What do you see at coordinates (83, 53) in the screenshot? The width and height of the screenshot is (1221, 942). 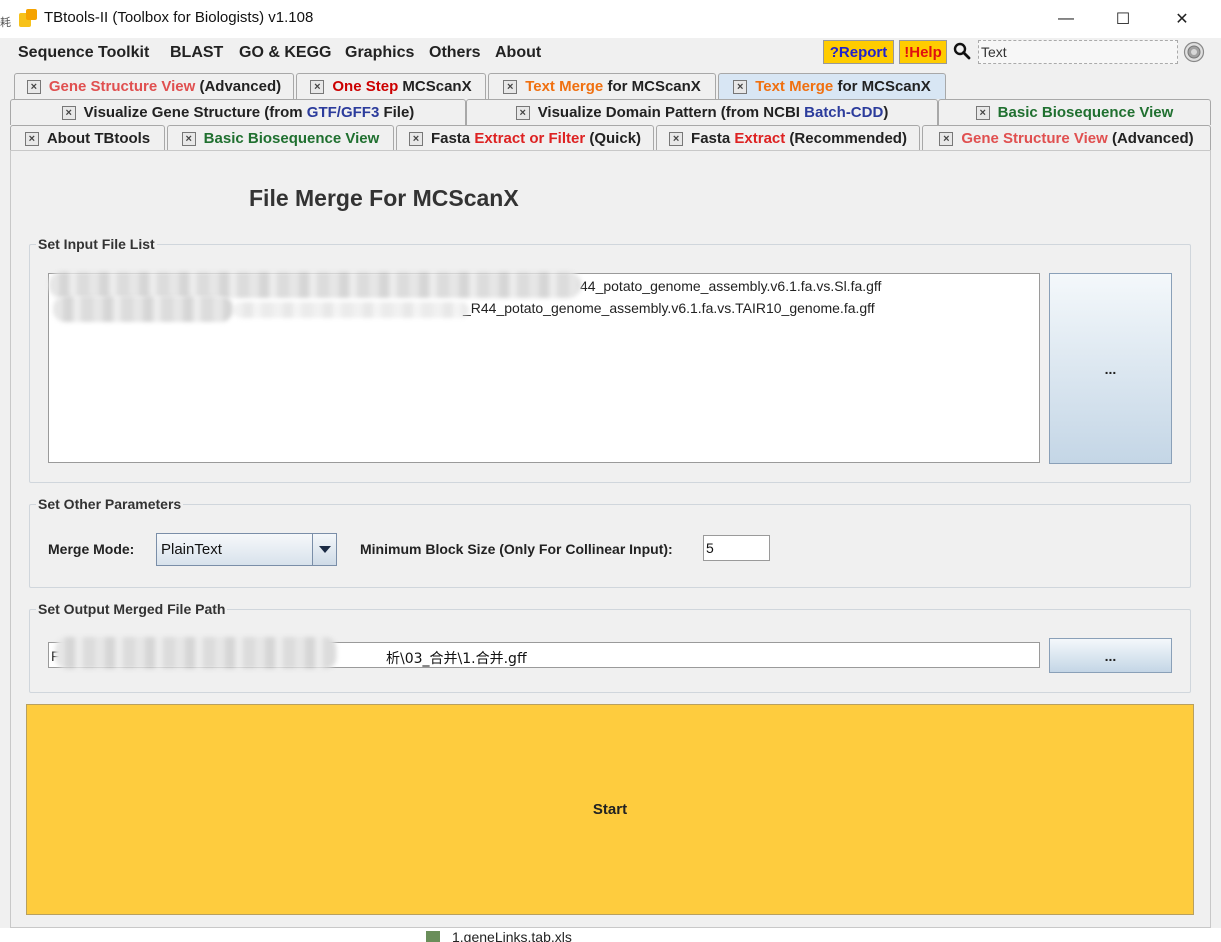 I see `menu-sequence-toolkit: Sequence Toolkit` at bounding box center [83, 53].